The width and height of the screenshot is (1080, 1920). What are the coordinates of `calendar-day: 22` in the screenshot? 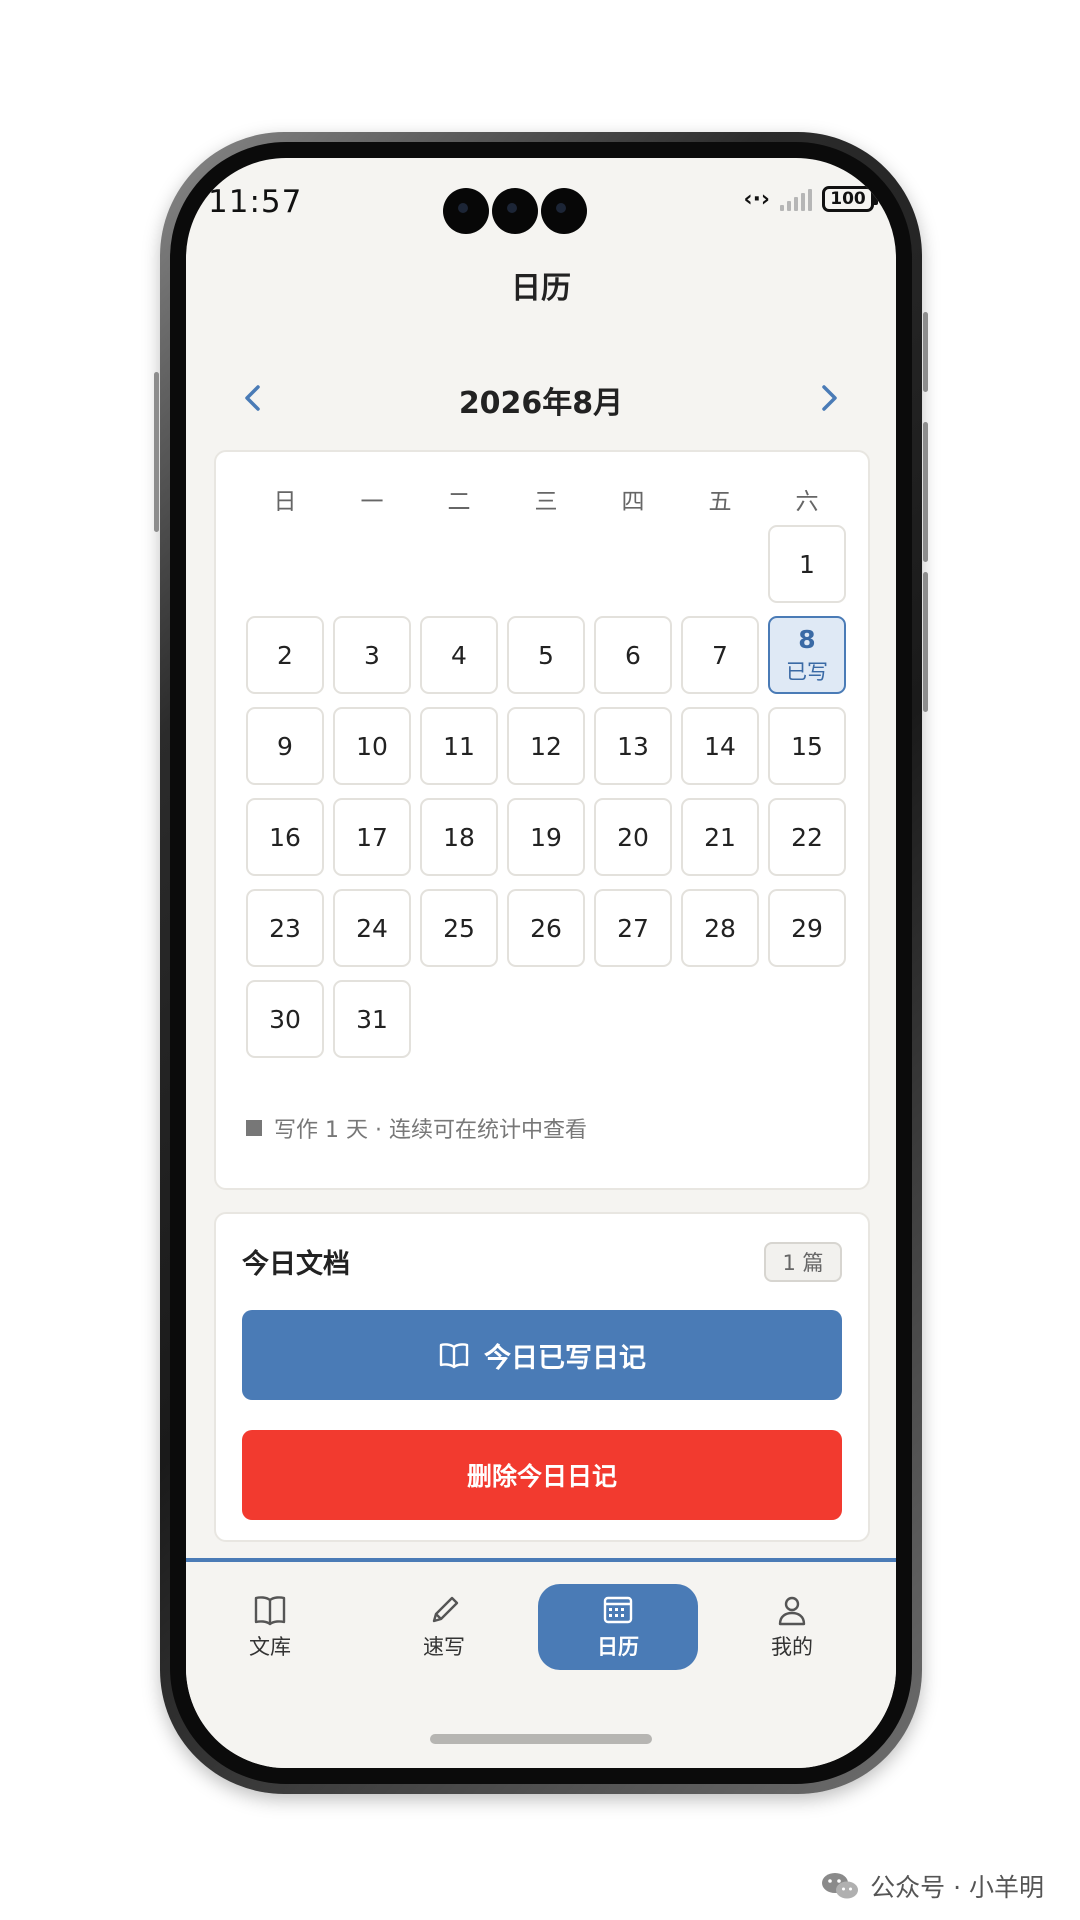 It's located at (807, 837).